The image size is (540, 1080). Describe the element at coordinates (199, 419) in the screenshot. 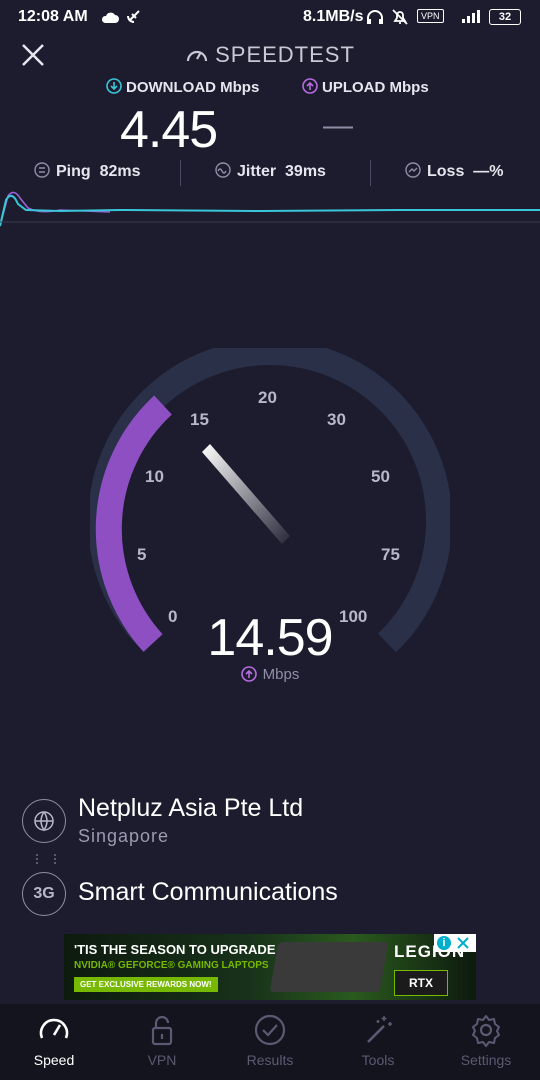

I see `gauge-tick: 15` at that location.